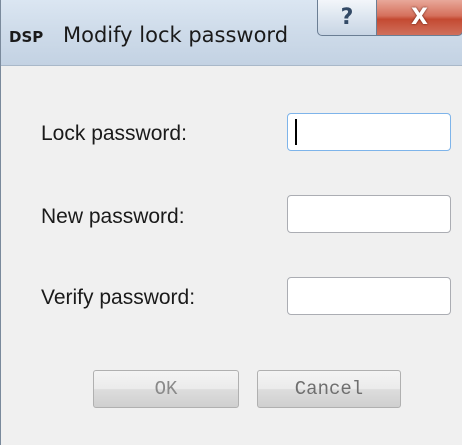 The height and width of the screenshot is (445, 462). I want to click on close-button: X, so click(419, 18).